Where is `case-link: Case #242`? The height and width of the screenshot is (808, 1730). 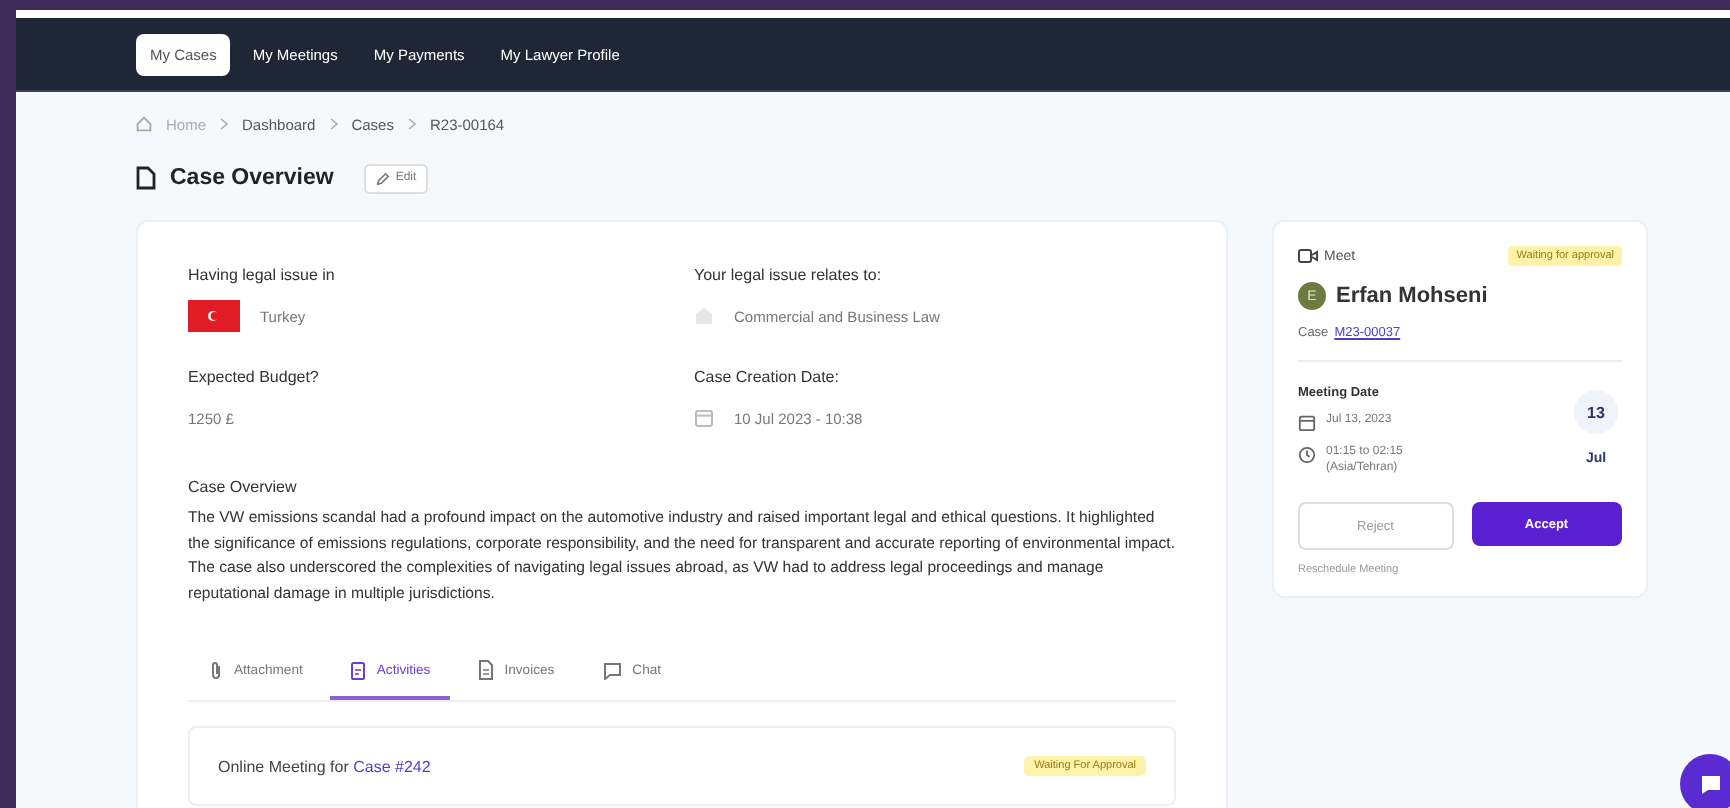 case-link: Case #242 is located at coordinates (392, 766).